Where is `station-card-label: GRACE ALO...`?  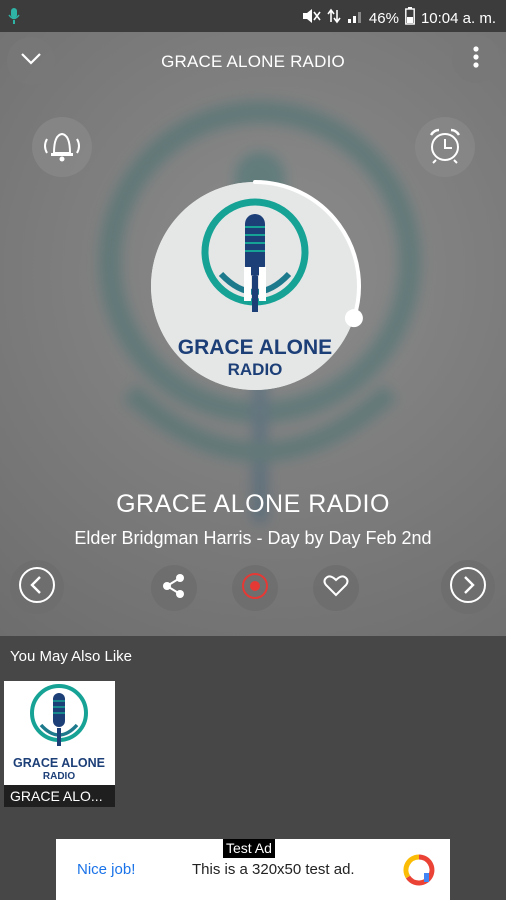
station-card-label: GRACE ALO... is located at coordinates (59, 796).